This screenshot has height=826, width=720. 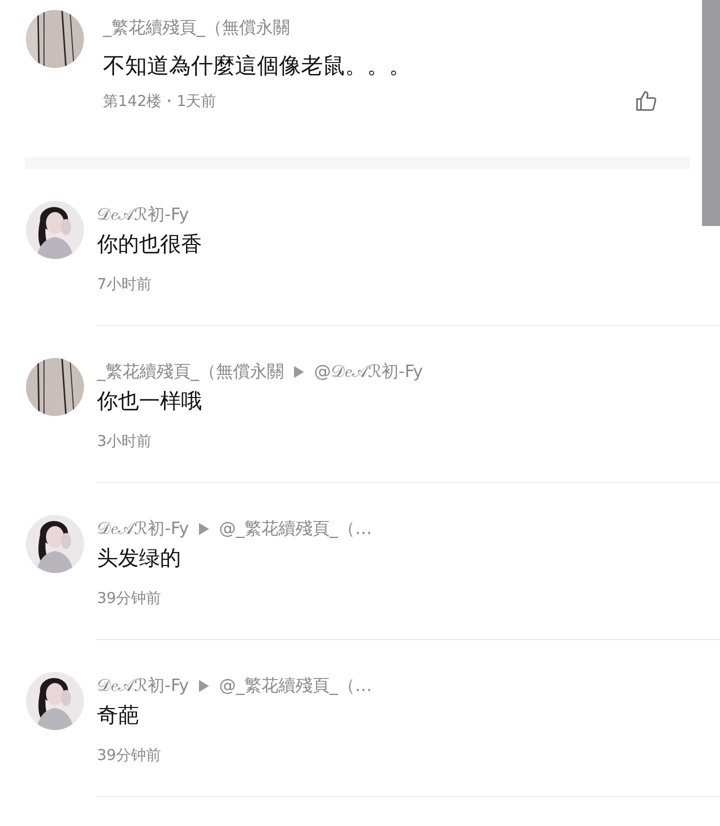 I want to click on timestamp: 3小时前, so click(x=125, y=441).